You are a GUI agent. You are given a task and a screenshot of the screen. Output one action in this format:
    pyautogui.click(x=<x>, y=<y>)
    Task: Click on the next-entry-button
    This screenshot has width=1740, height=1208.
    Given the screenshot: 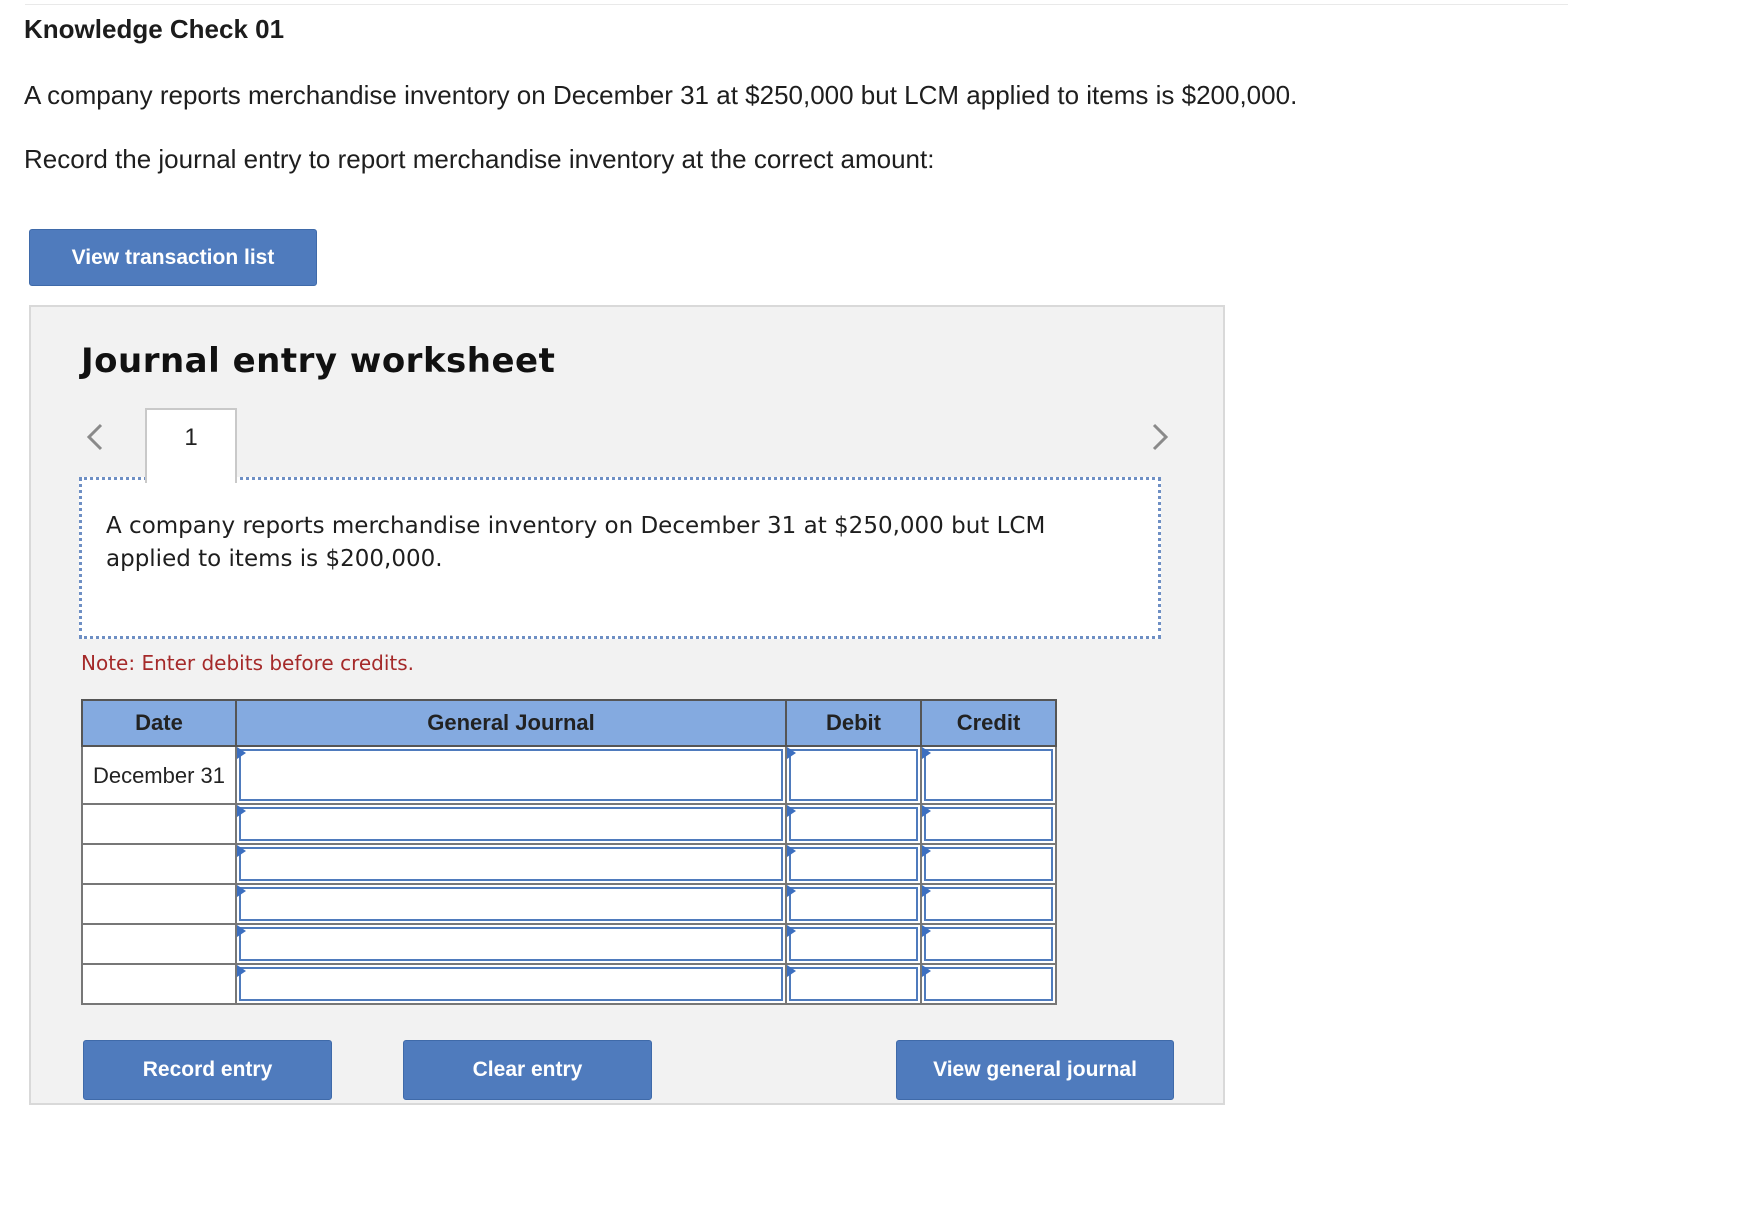 What is the action you would take?
    pyautogui.click(x=1159, y=437)
    